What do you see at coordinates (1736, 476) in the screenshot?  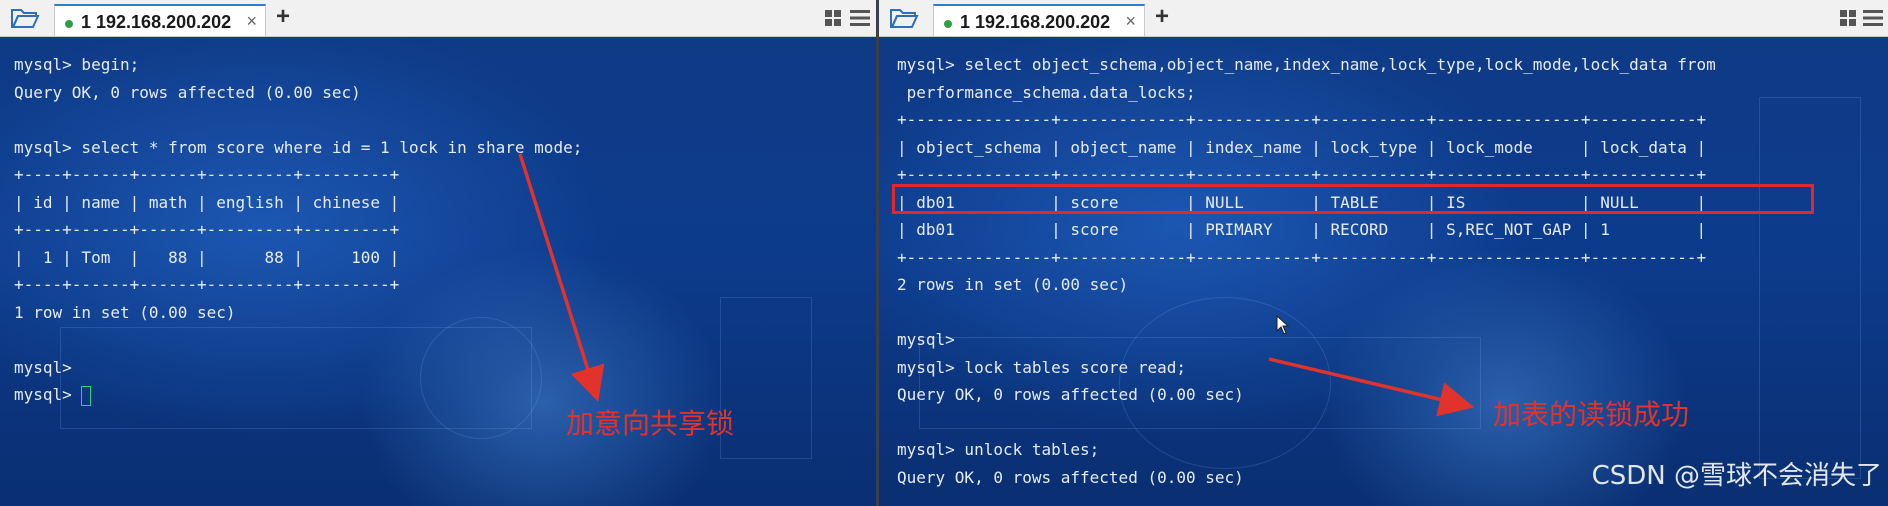 I see `watermark: CSDN @雪球不会消失了` at bounding box center [1736, 476].